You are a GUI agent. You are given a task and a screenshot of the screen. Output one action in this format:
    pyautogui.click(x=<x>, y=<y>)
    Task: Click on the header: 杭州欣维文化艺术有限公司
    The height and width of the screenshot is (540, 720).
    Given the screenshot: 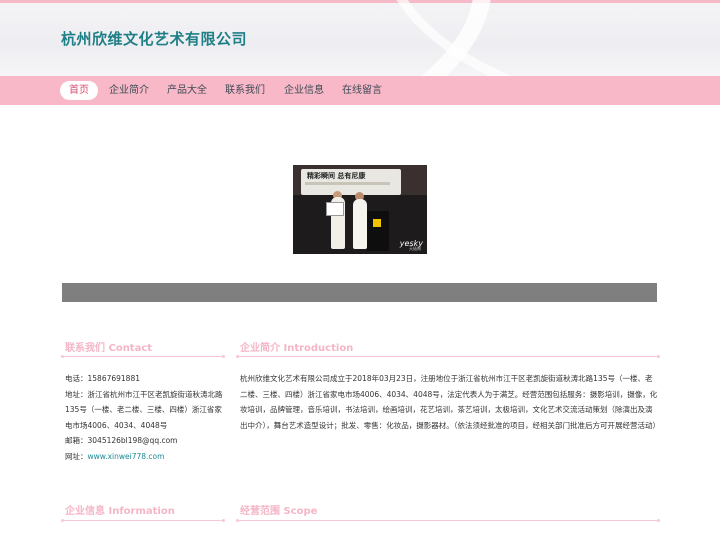 What is the action you would take?
    pyautogui.click(x=360, y=38)
    